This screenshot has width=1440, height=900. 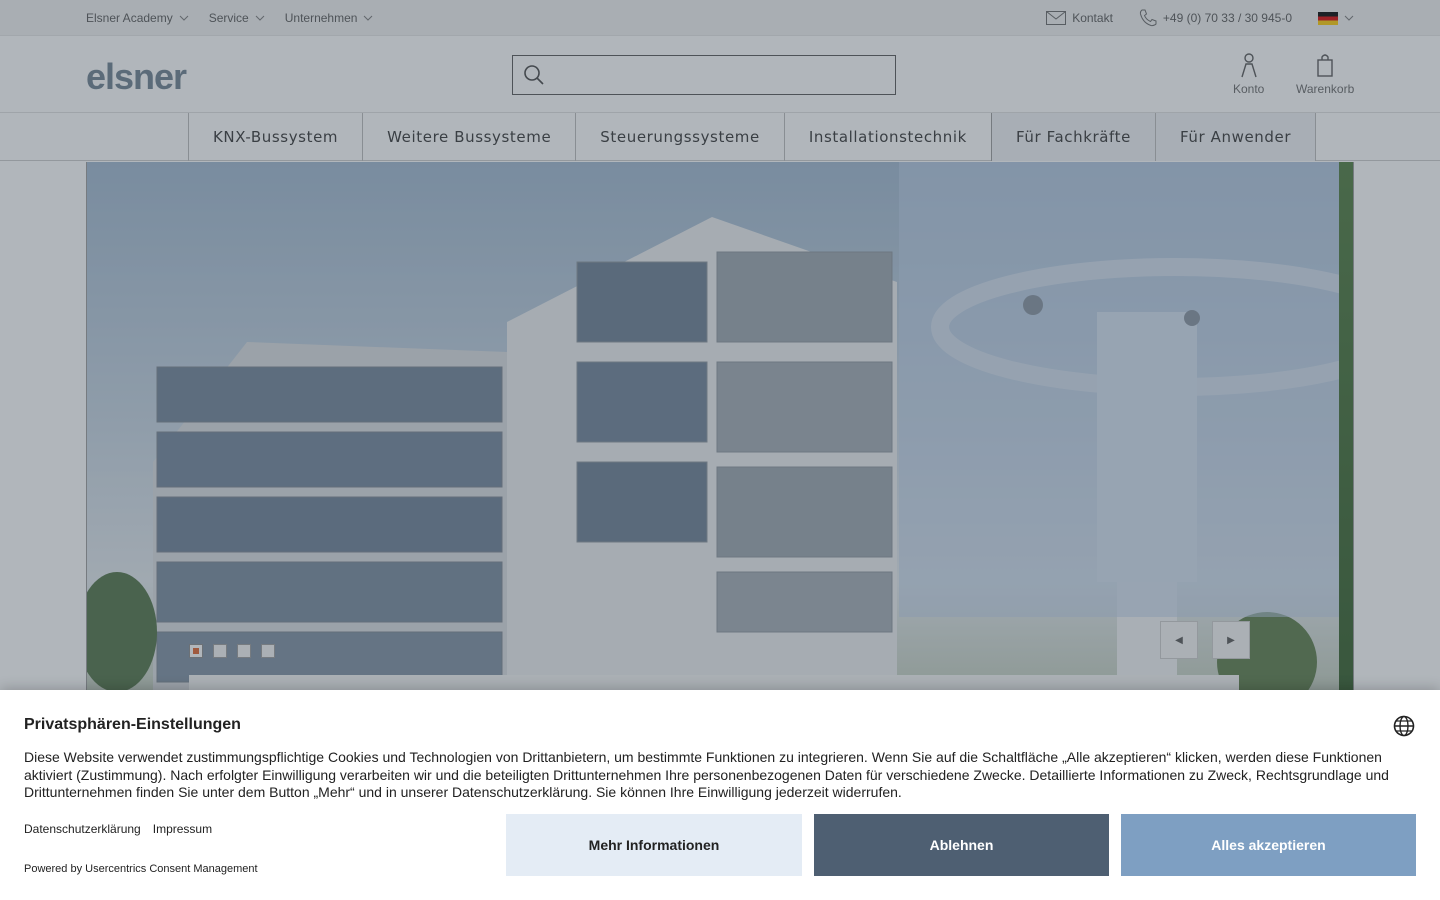 I want to click on consent-title: Privatsphären-Einstellungen, so click(x=132, y=724).